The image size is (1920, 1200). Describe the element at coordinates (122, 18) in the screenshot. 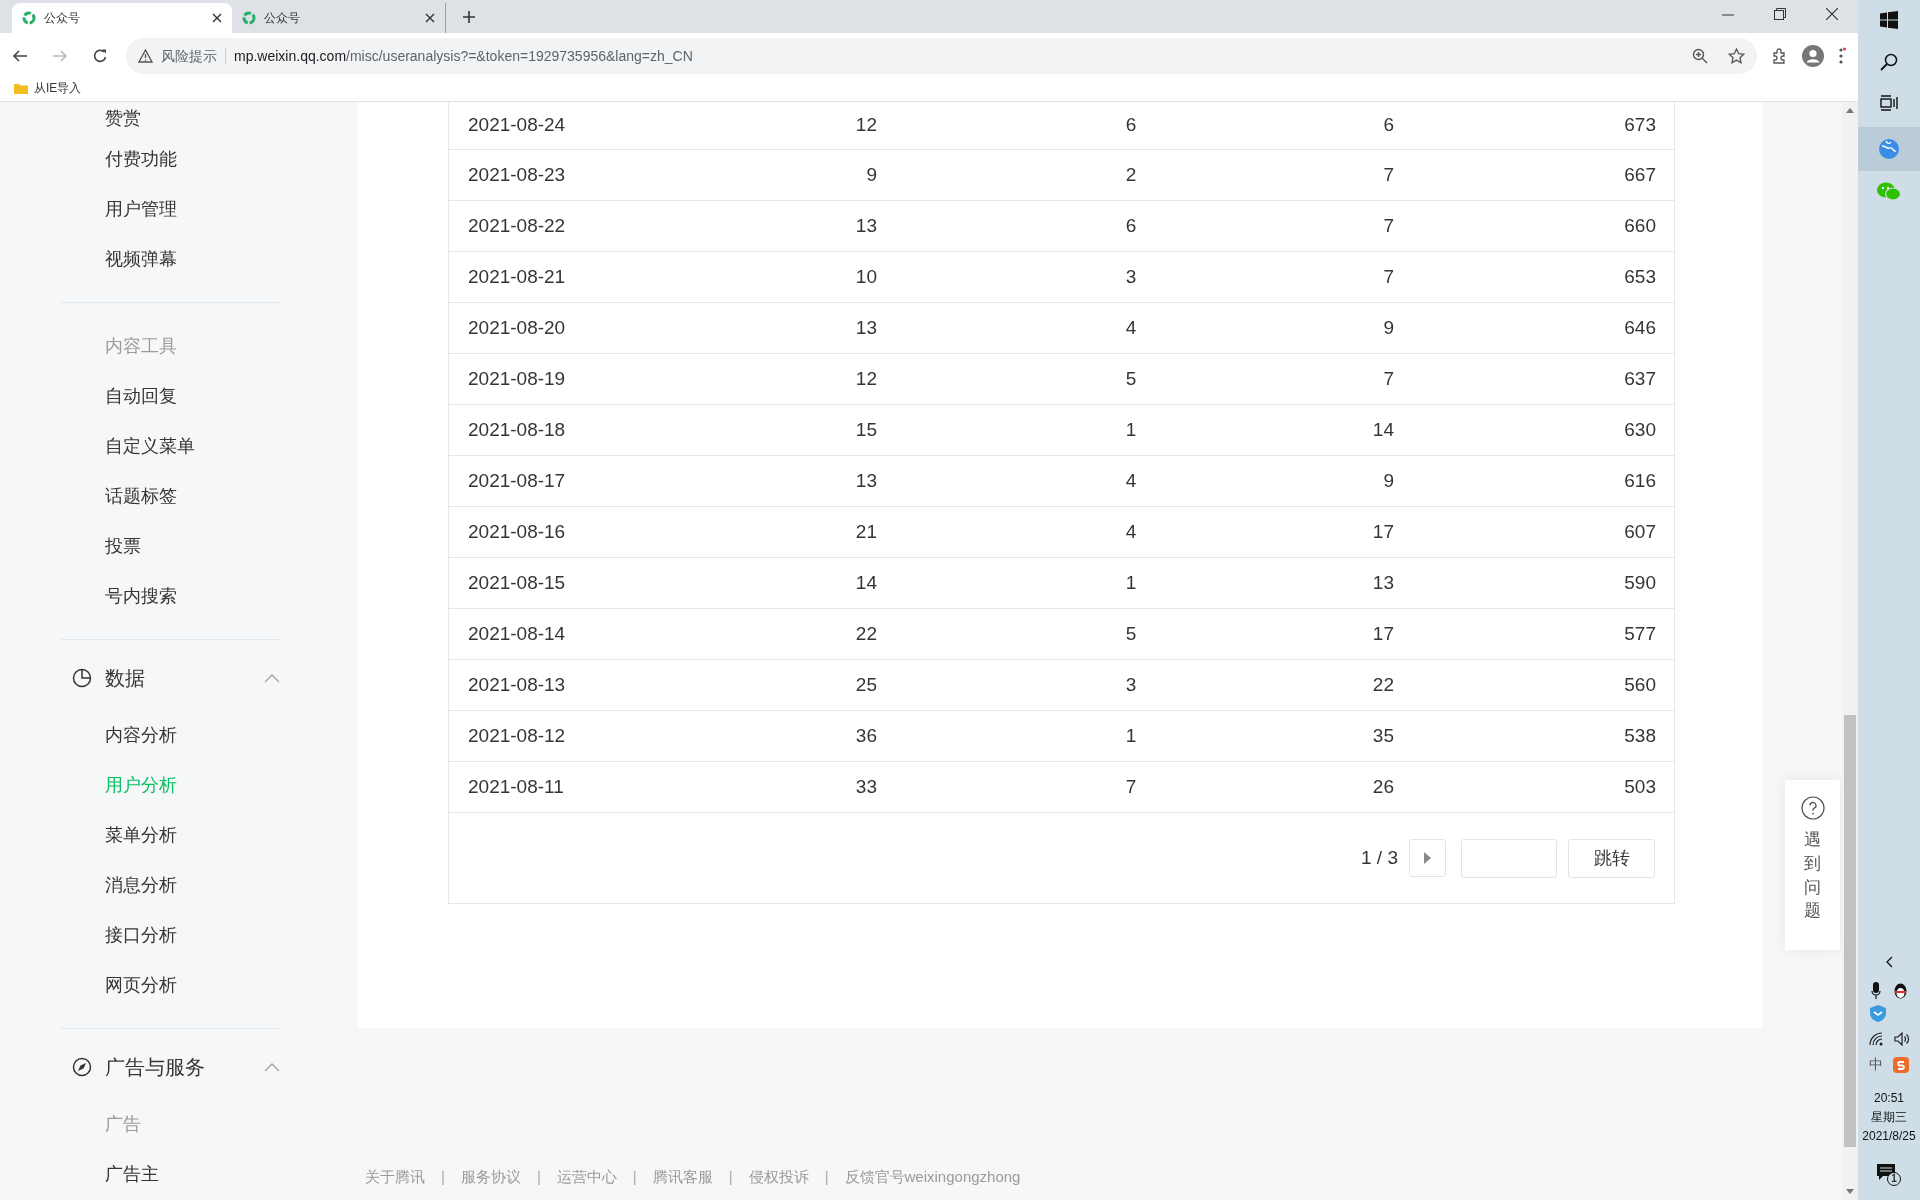

I see `browser-tab: 公众号` at that location.